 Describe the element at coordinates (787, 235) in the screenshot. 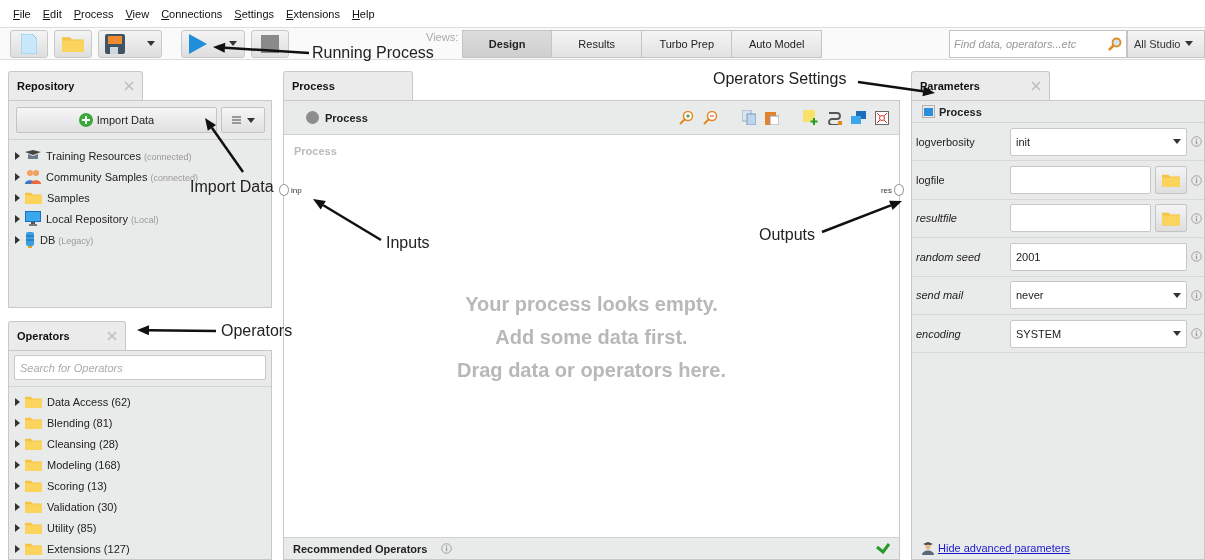

I see `annotation-label: Outputs` at that location.